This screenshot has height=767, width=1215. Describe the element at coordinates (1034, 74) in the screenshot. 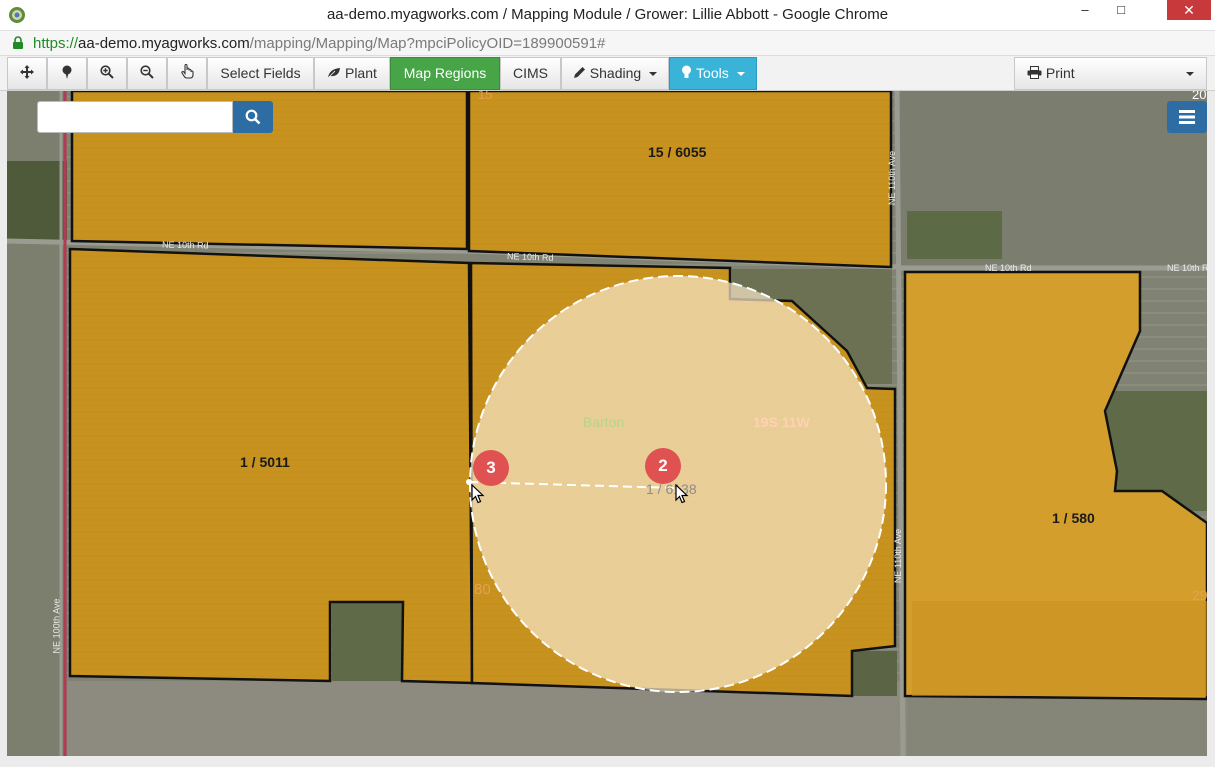

I see `printer-icon` at that location.